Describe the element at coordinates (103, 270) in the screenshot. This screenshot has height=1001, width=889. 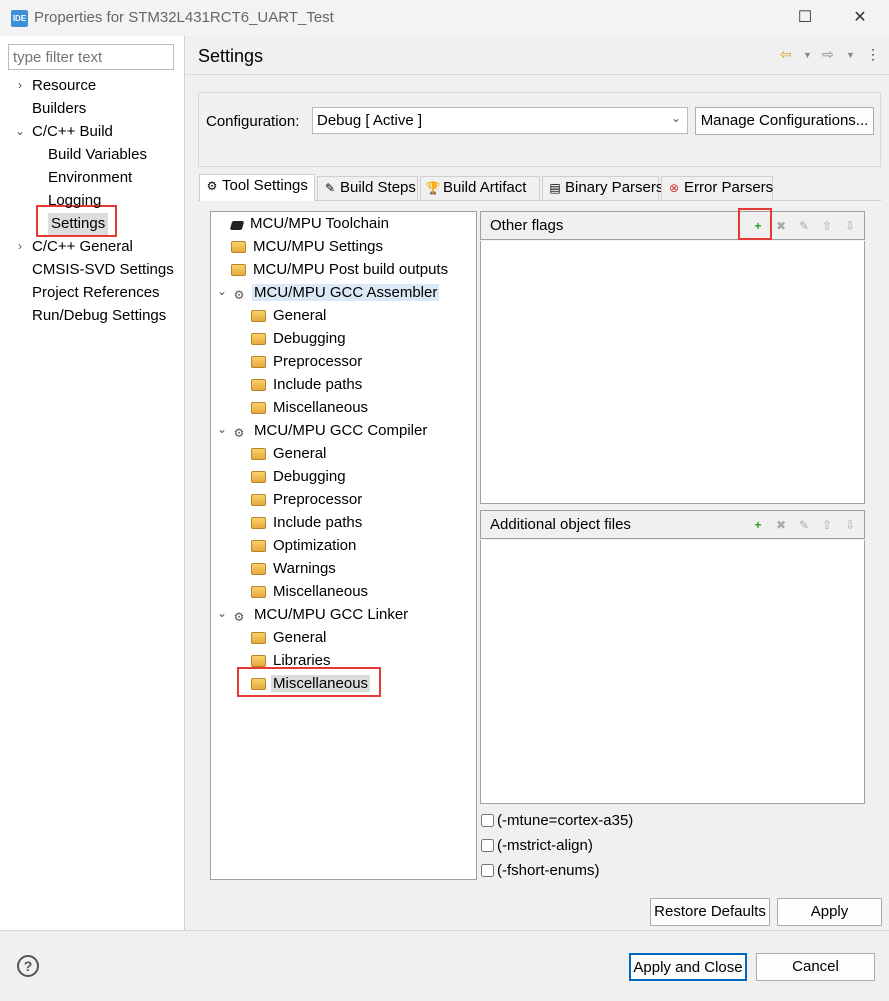
I see `nav-item: CMSIS-SVD Settings` at that location.